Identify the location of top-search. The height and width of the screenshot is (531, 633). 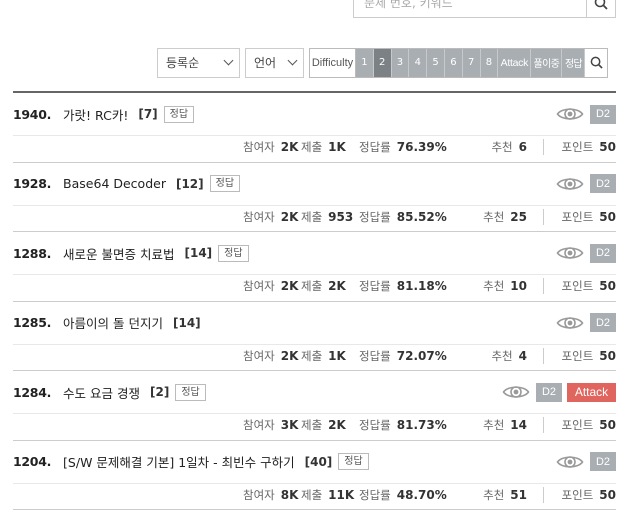
(484, 9).